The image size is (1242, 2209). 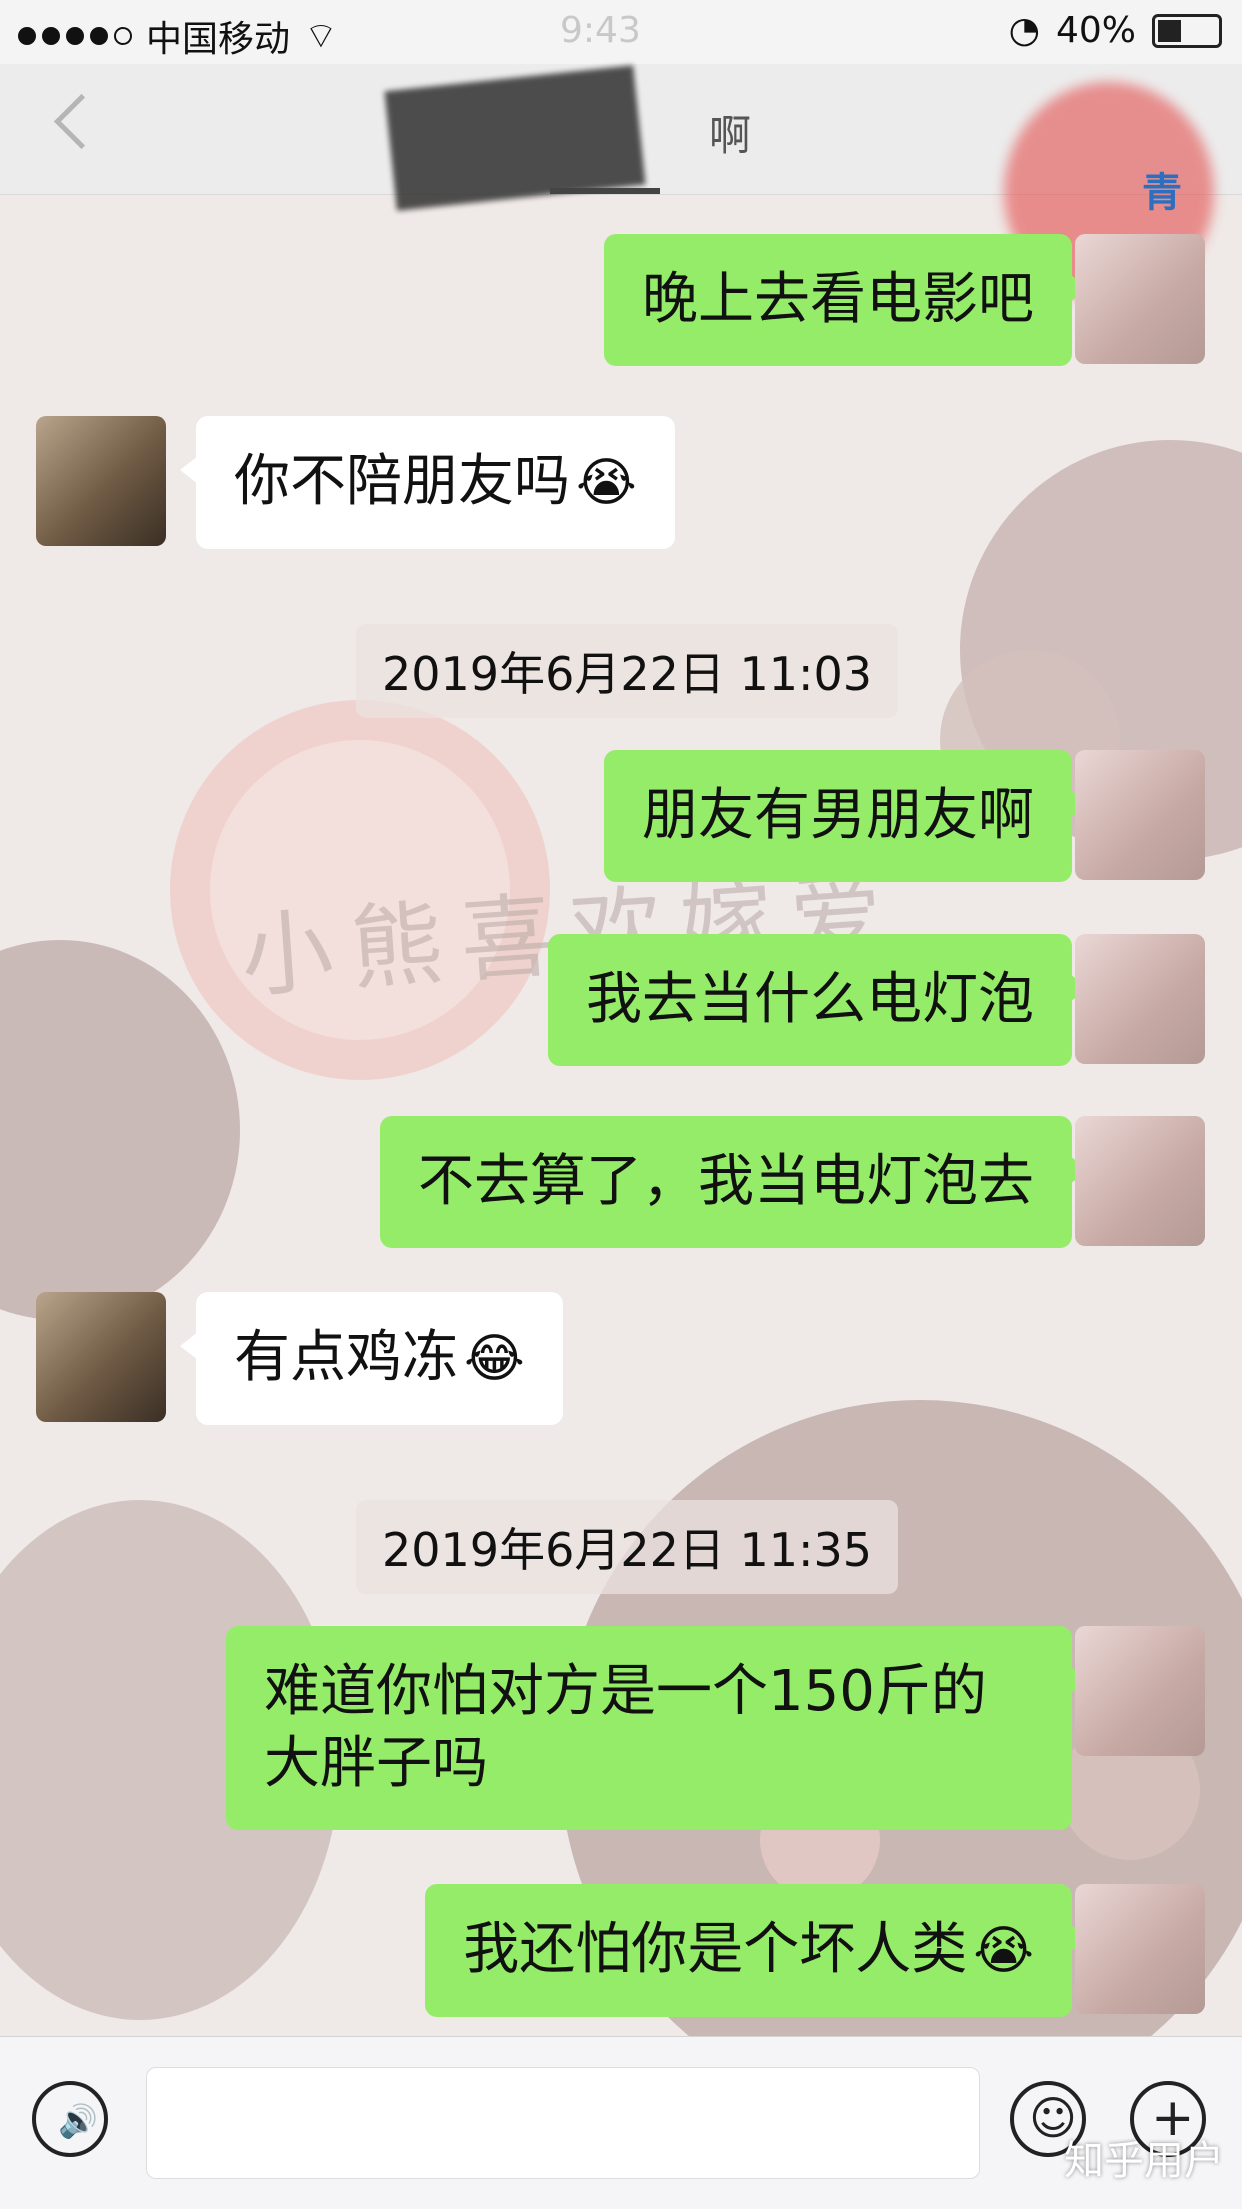 What do you see at coordinates (625, 1727) in the screenshot?
I see `message-text: 难道你怕对方是一个150斤的大胖子吗` at bounding box center [625, 1727].